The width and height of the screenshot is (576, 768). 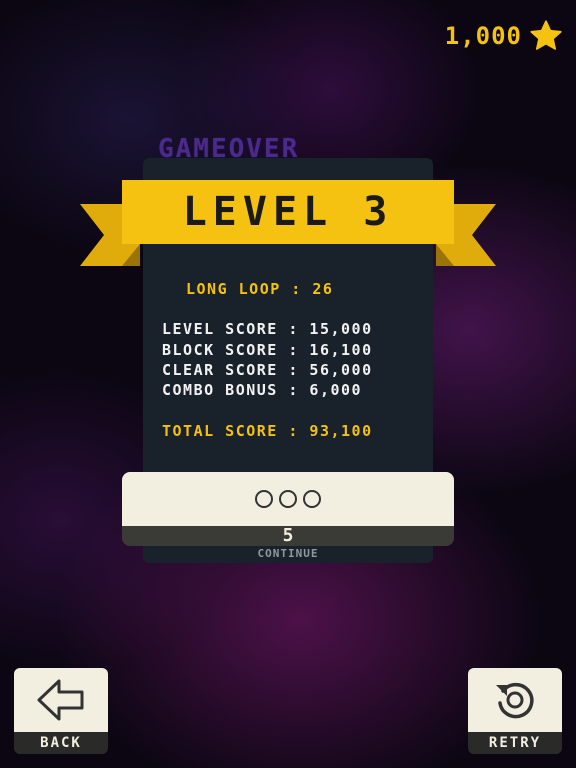 I want to click on retry-button: RETRY, so click(x=515, y=711).